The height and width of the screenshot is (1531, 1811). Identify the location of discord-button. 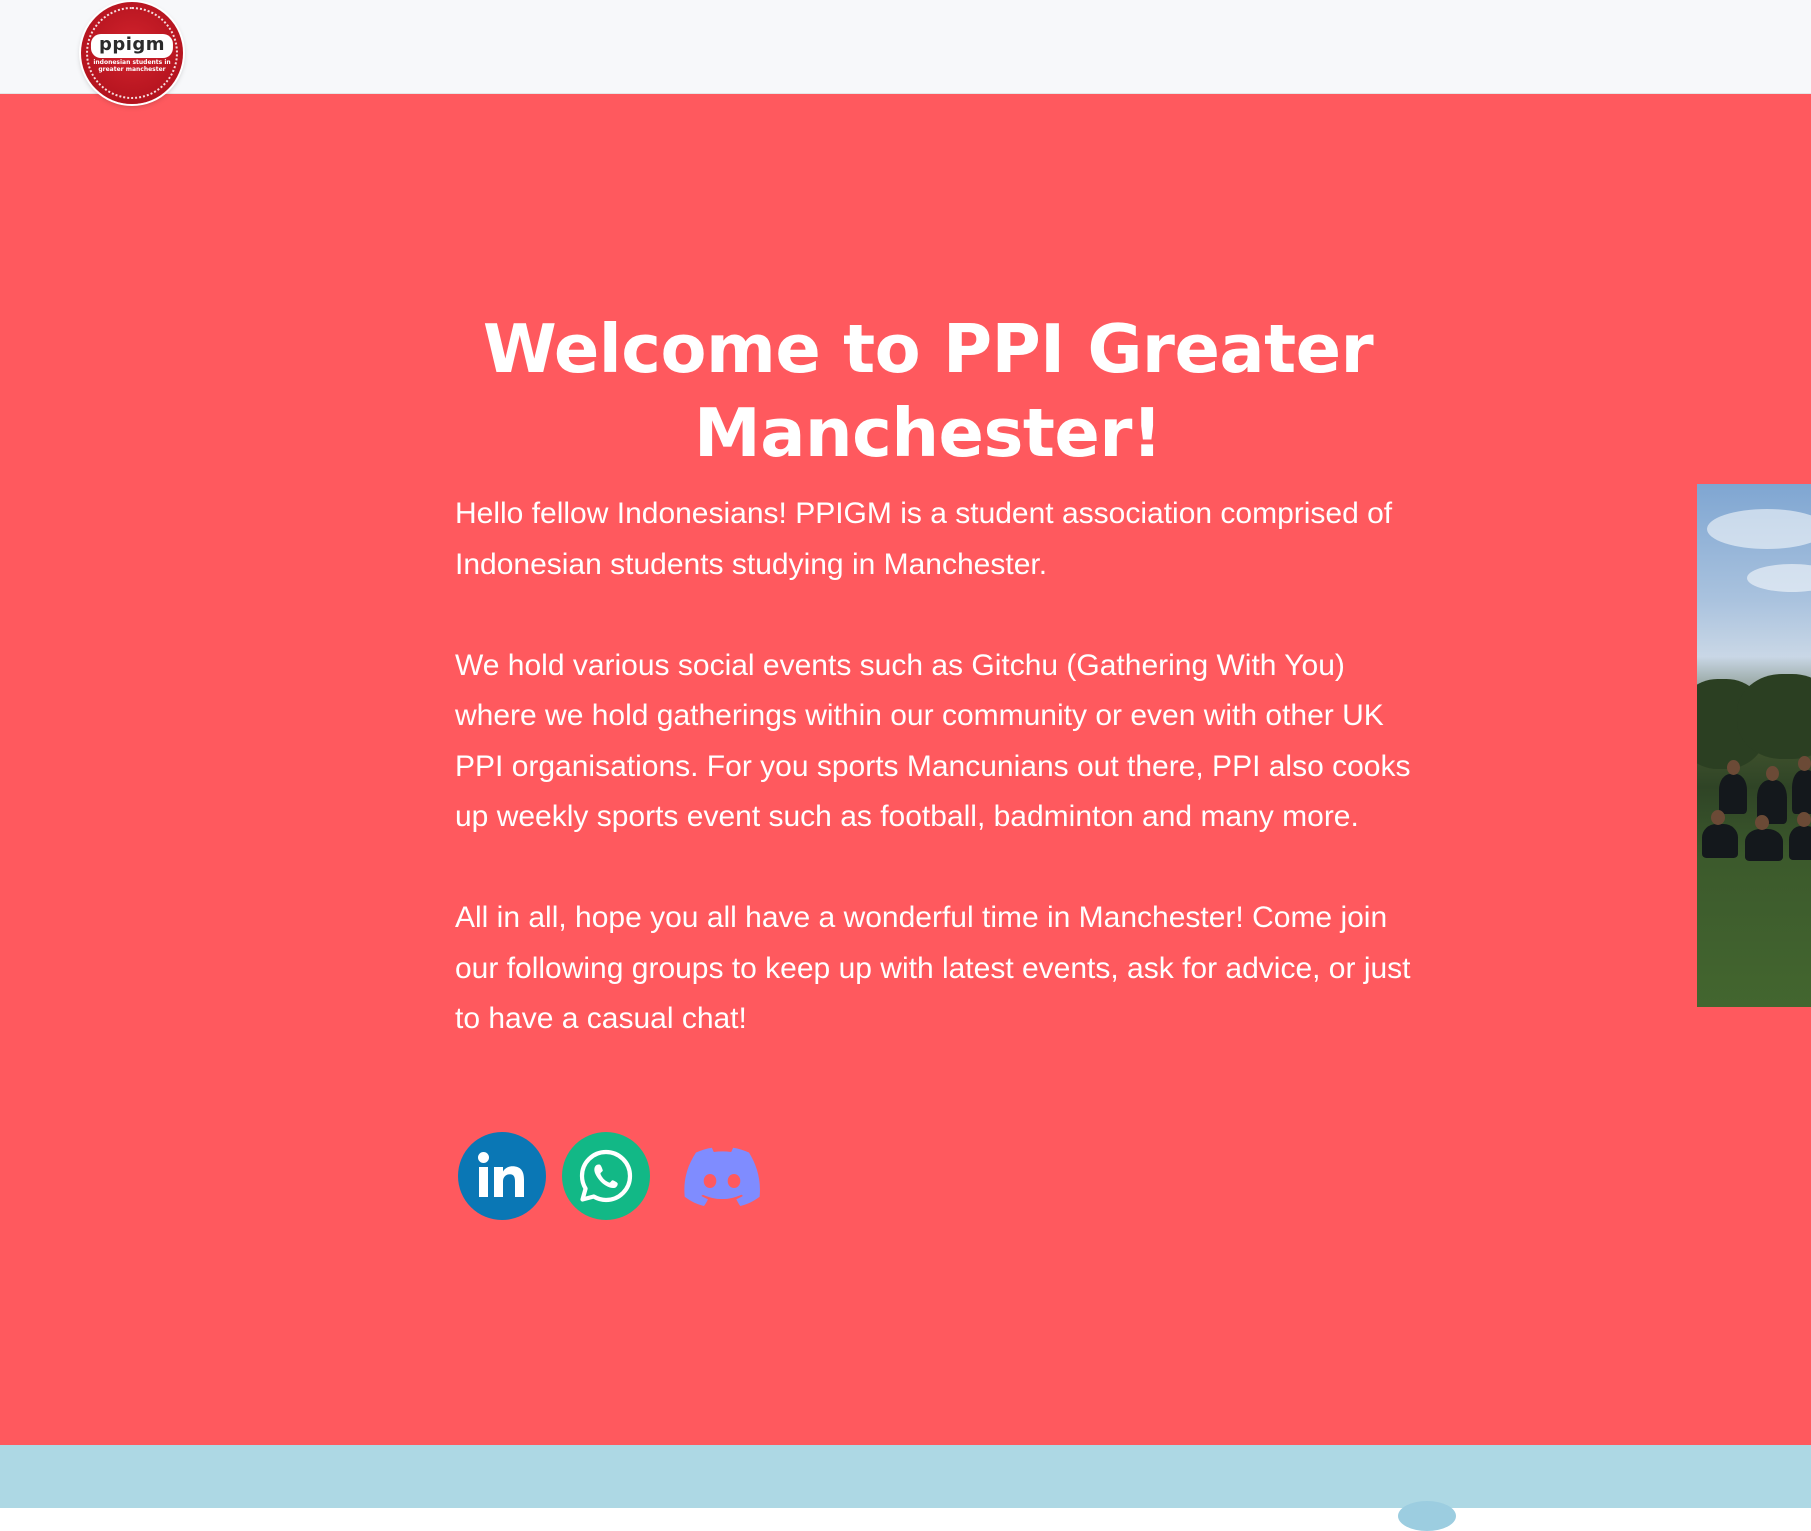
(722, 1176).